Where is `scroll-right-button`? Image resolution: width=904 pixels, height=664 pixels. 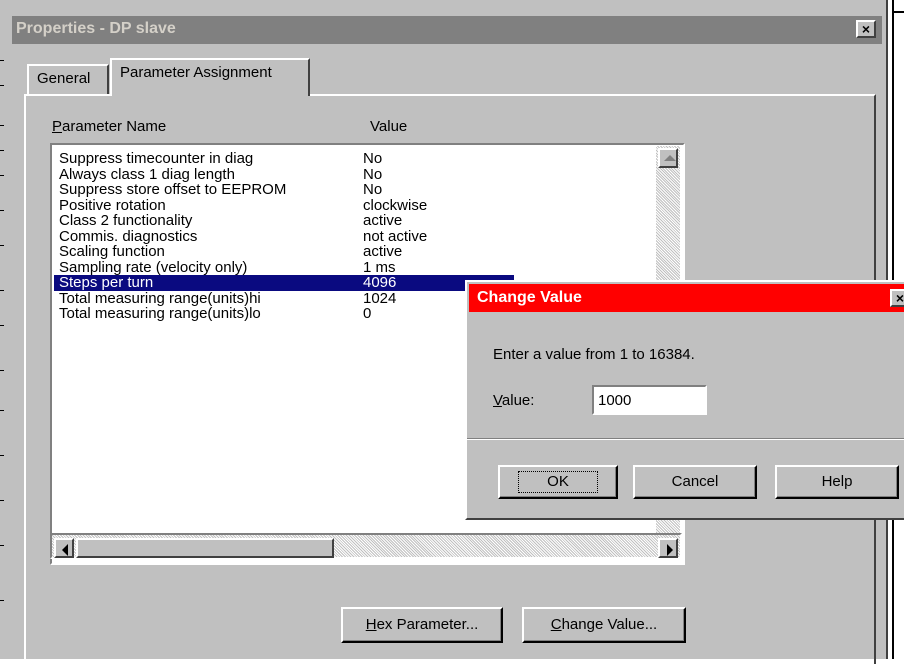 scroll-right-button is located at coordinates (668, 548).